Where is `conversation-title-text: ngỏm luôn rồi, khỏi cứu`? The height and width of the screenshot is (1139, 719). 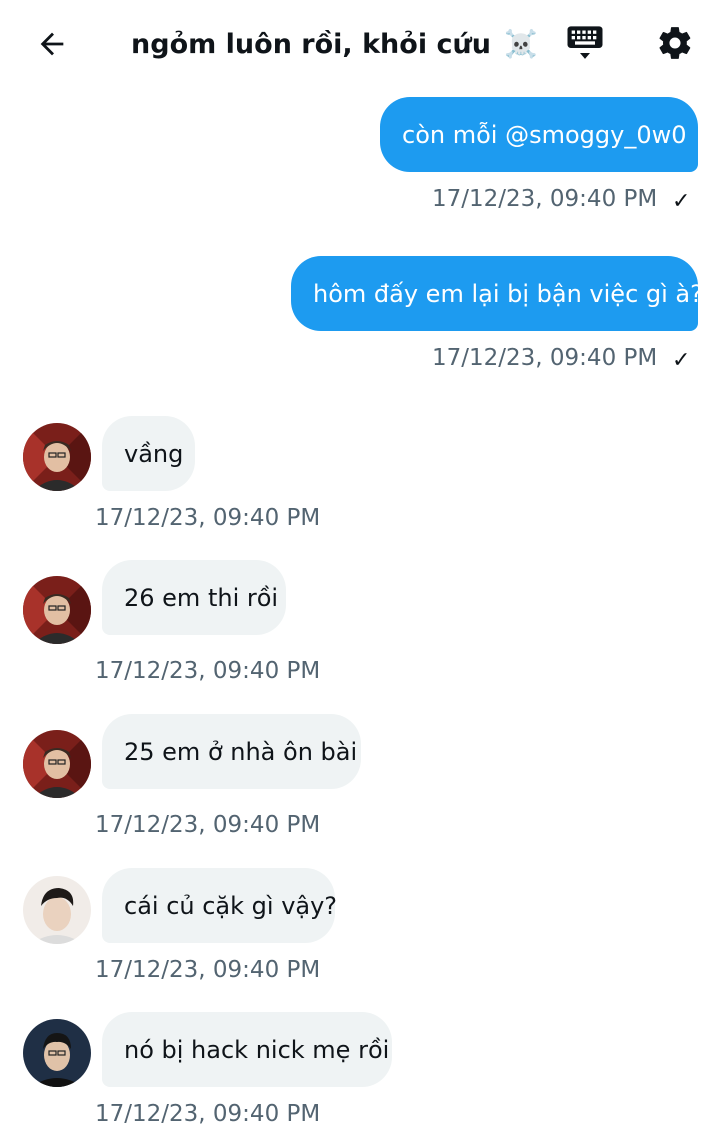 conversation-title-text: ngỏm luôn rồi, khỏi cứu is located at coordinates (311, 44).